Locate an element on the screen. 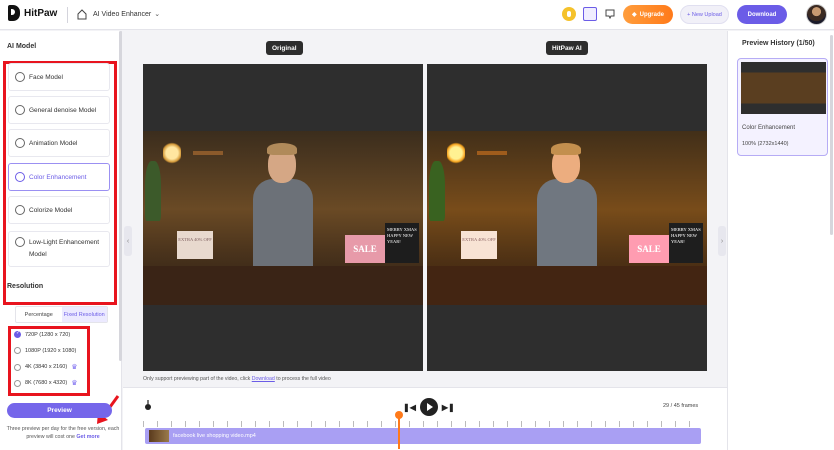 The image size is (834, 450). track-filename: facebook live shopping video.mp4 is located at coordinates (214, 436).